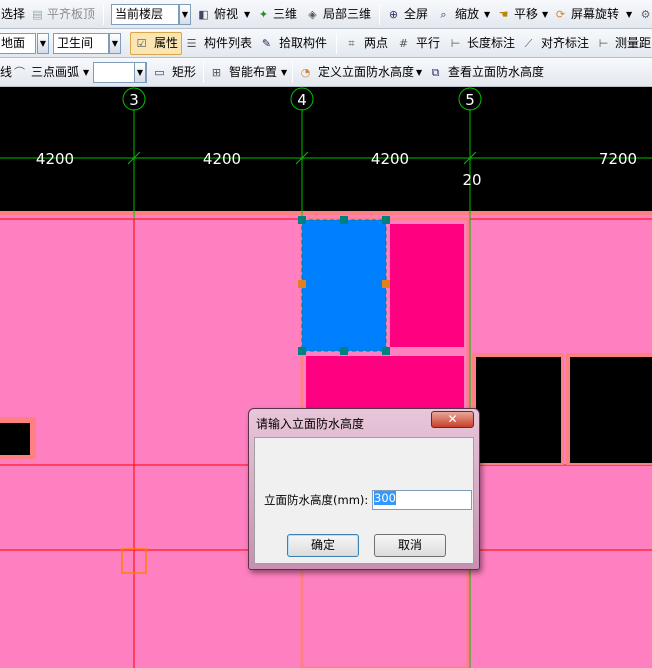 Image resolution: width=652 pixels, height=668 pixels. Describe the element at coordinates (6, 72) in the screenshot. I see `line-button: 线` at that location.